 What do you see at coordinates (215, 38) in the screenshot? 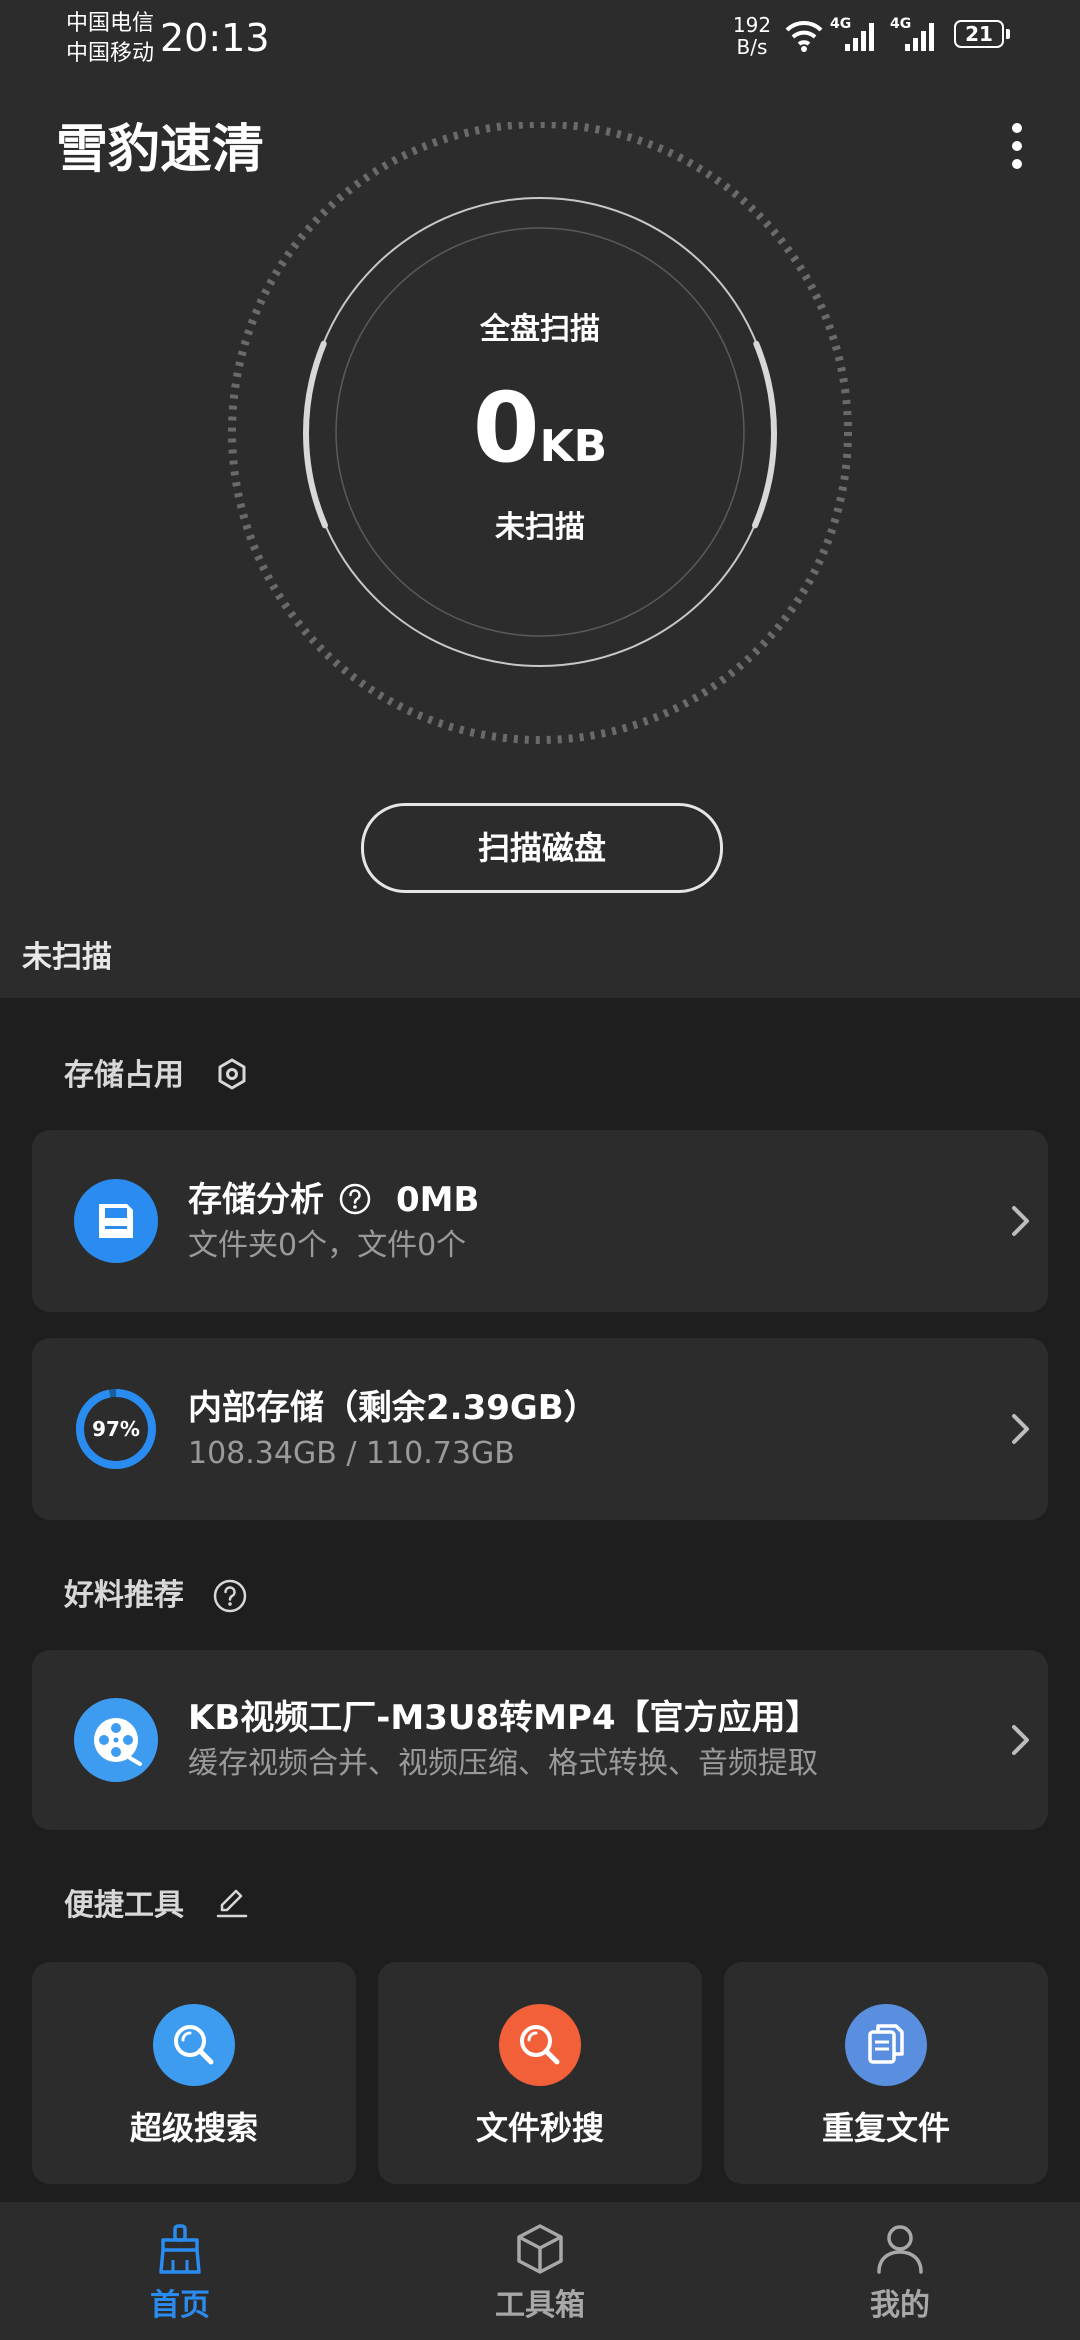
I see `status-time: 20:13` at bounding box center [215, 38].